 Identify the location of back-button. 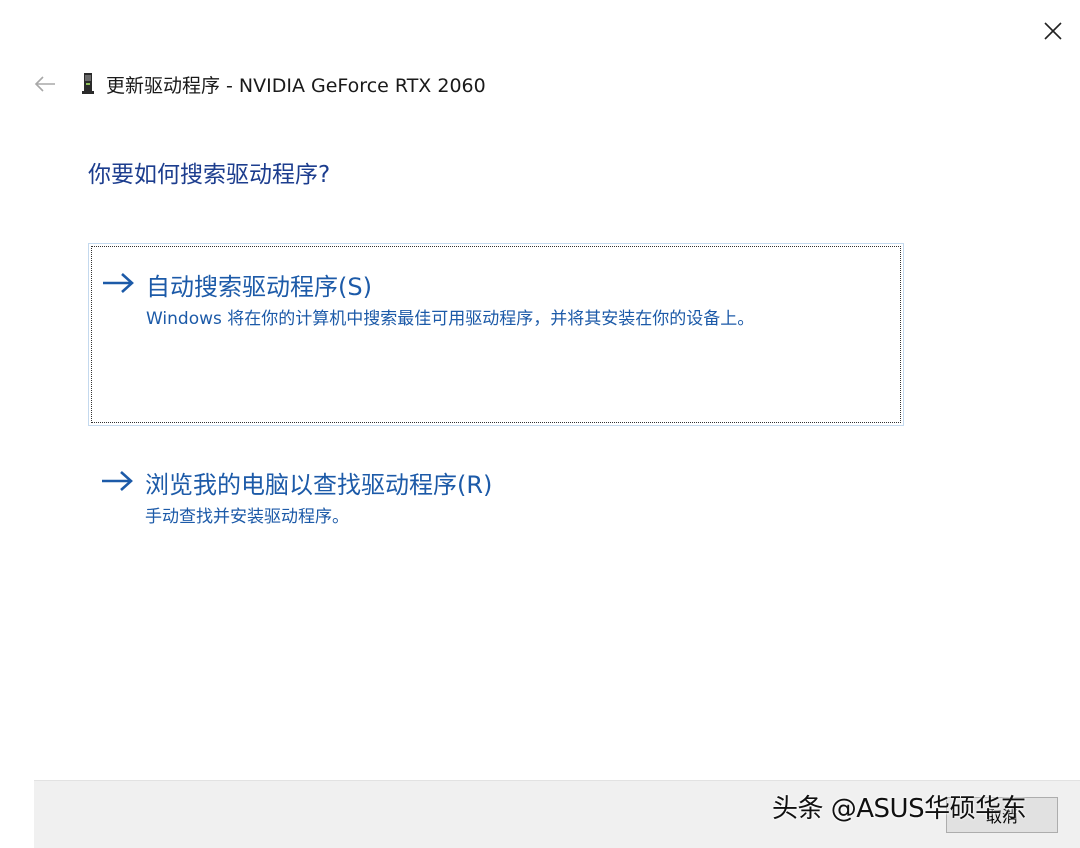
(45, 84).